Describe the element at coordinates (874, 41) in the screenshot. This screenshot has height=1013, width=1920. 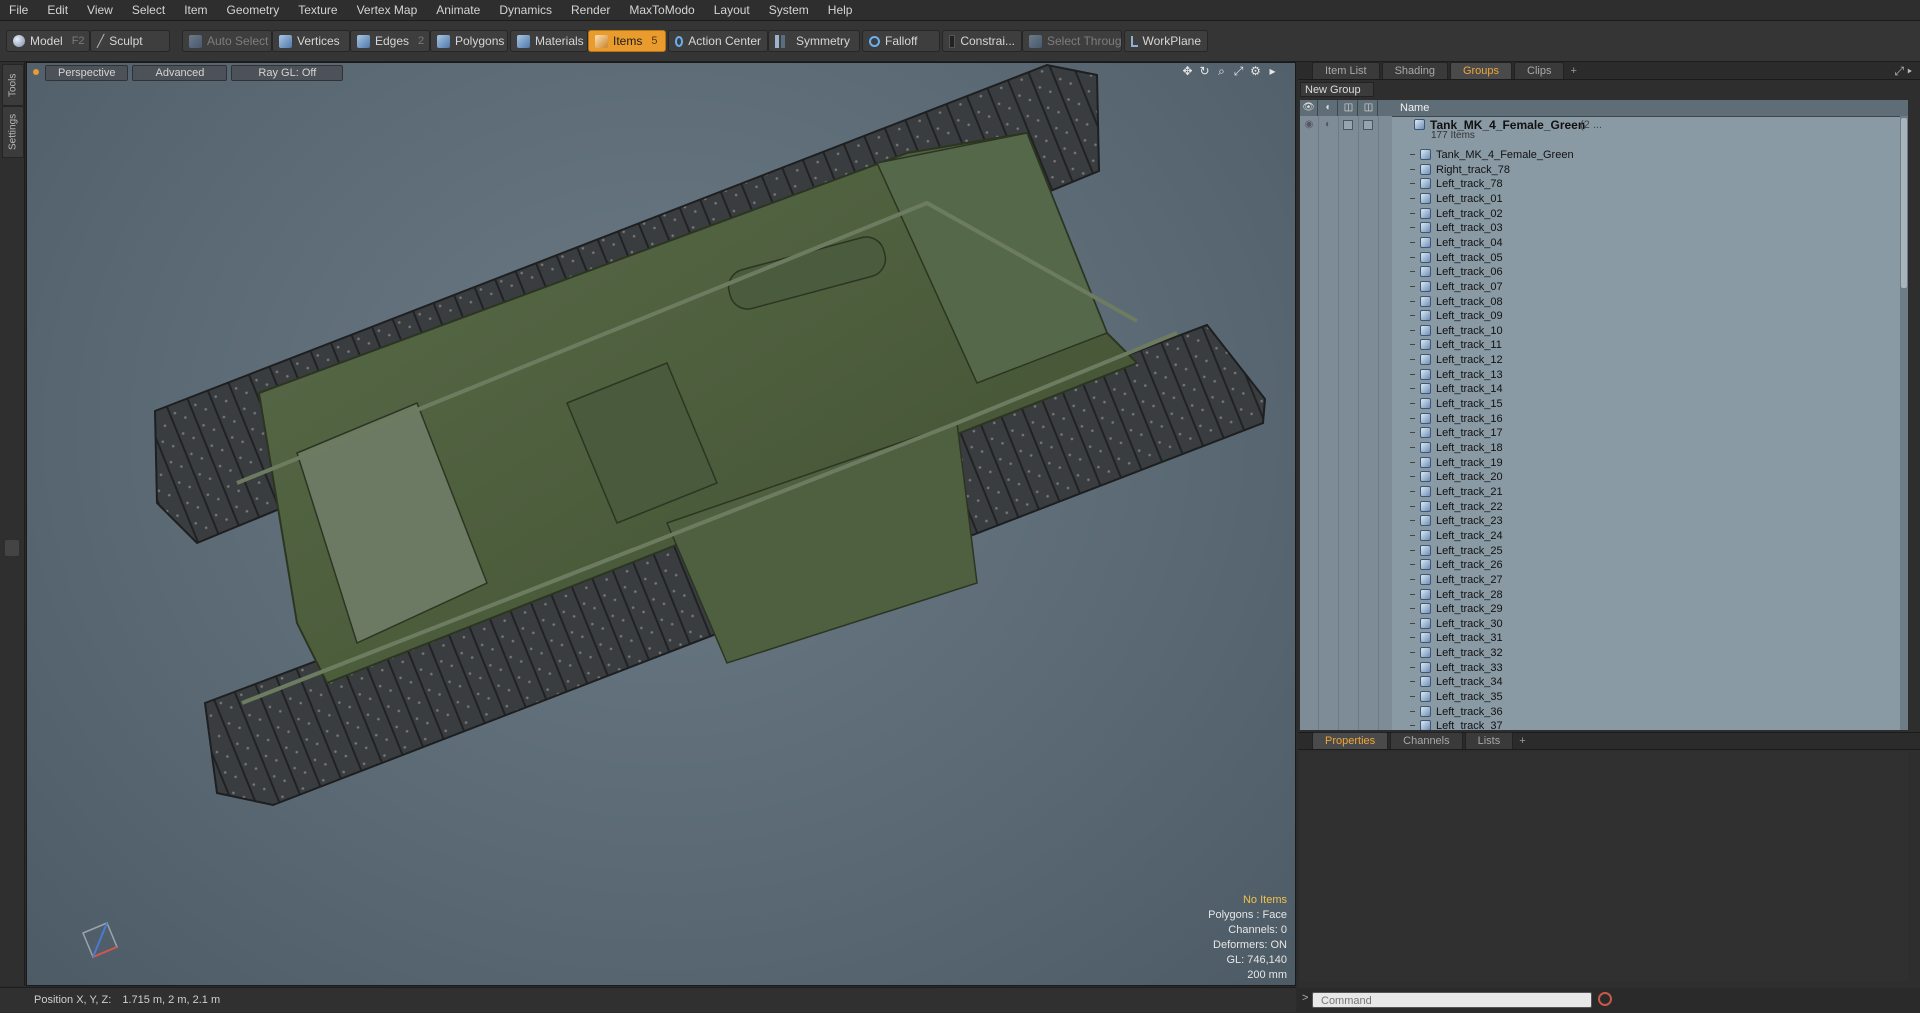
I see `falloff-icon` at that location.